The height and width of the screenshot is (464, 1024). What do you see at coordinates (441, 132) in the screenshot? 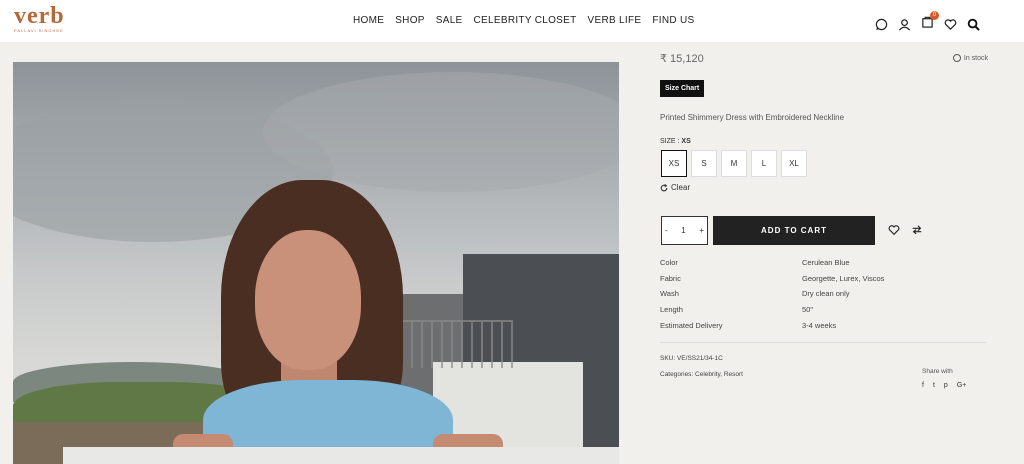
I see `photo-cloud` at bounding box center [441, 132].